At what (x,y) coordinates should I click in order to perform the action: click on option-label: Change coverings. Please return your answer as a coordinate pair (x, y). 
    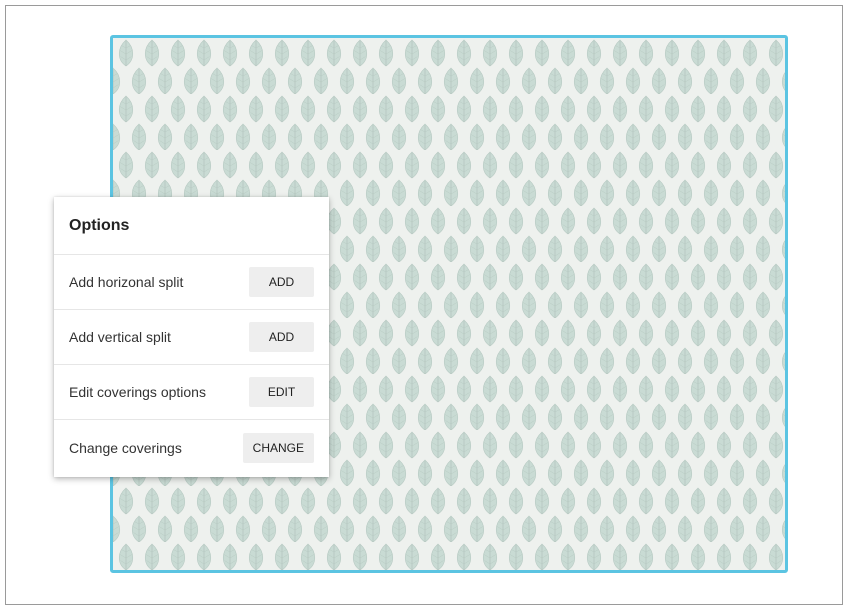
    Looking at the image, I should click on (125, 447).